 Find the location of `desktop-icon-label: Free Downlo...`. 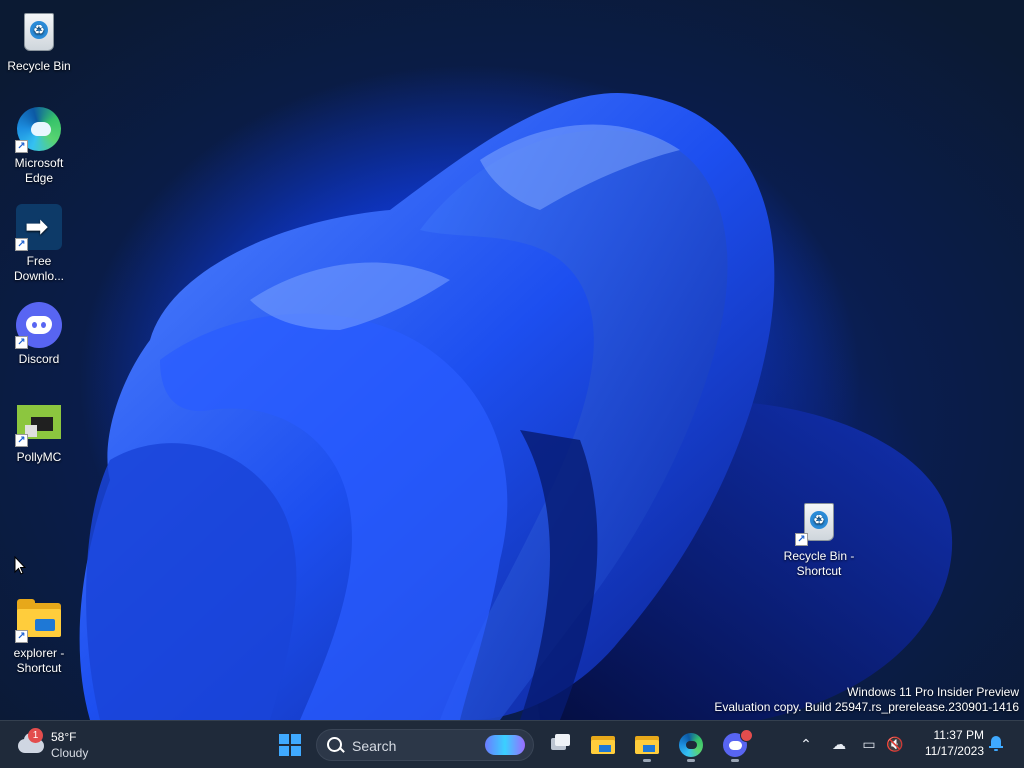

desktop-icon-label: Free Downlo... is located at coordinates (39, 268).